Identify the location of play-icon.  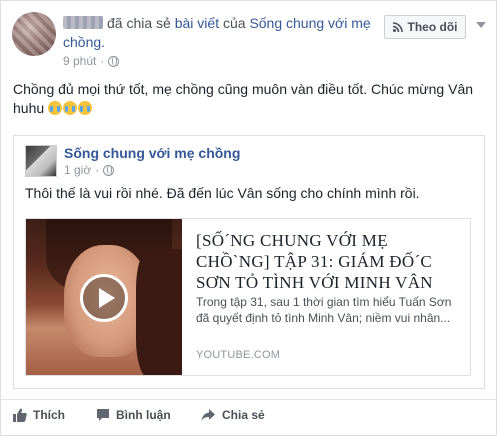
(104, 298).